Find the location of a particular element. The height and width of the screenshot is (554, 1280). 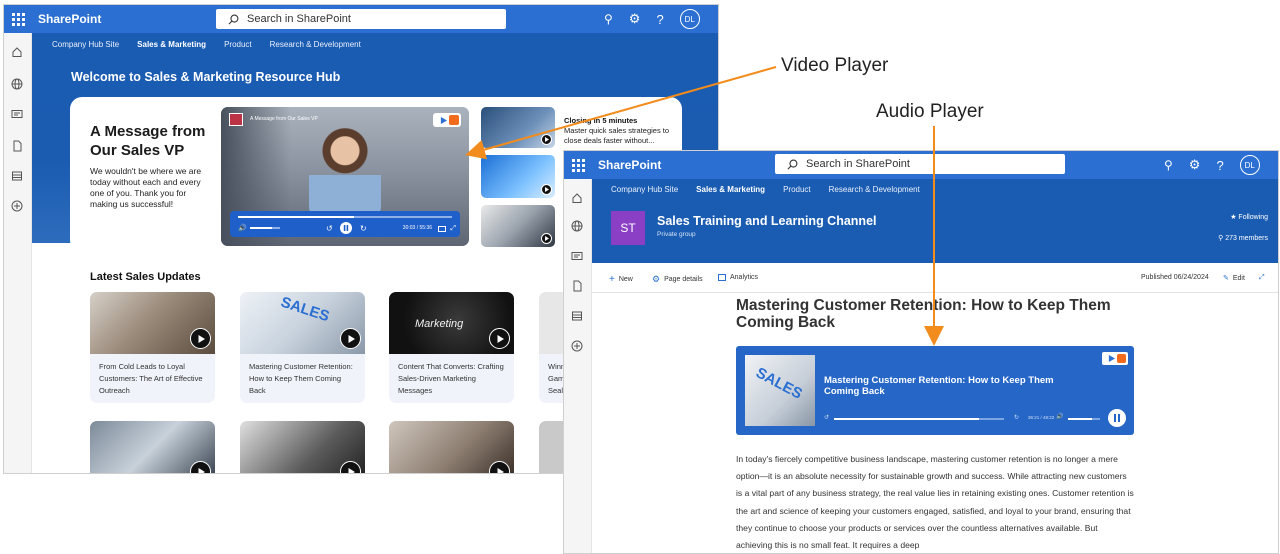

plus-icon: + is located at coordinates (612, 279).